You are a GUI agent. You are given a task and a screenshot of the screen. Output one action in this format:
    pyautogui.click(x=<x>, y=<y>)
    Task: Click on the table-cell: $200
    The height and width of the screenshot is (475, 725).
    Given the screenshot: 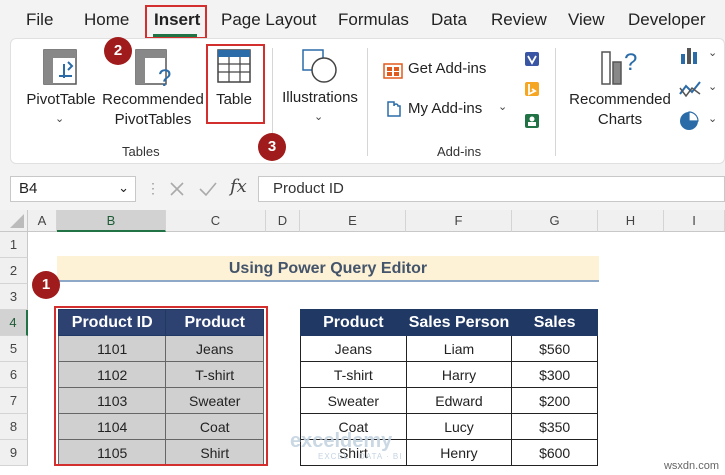 What is the action you would take?
    pyautogui.click(x=554, y=400)
    